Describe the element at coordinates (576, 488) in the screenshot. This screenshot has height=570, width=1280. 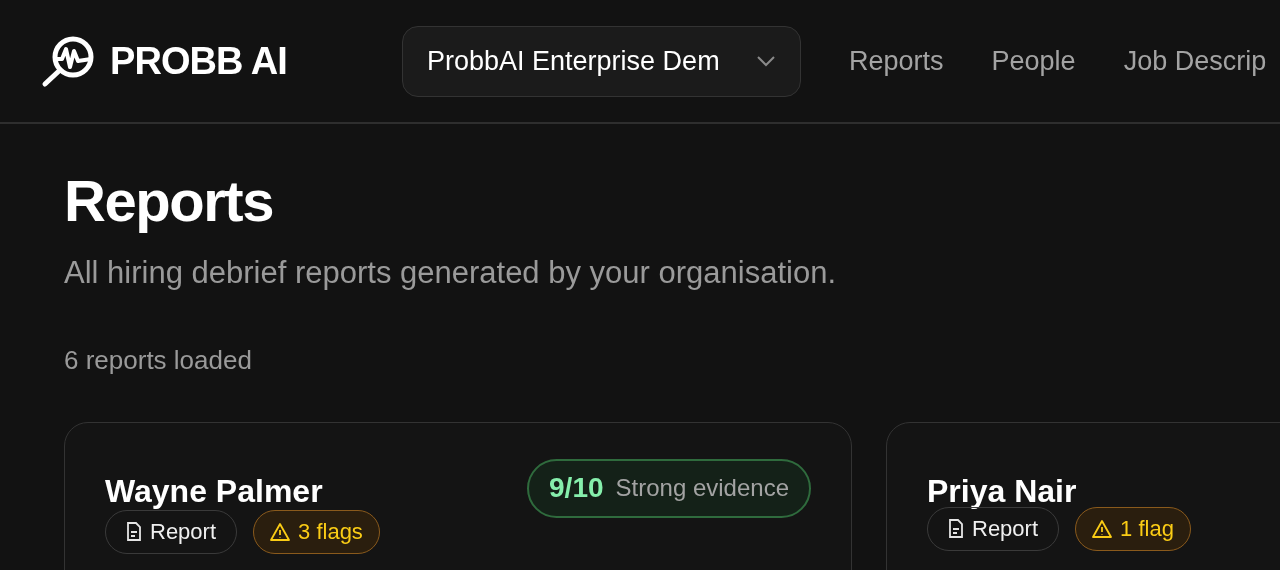
I see `score-value: 9/10` at that location.